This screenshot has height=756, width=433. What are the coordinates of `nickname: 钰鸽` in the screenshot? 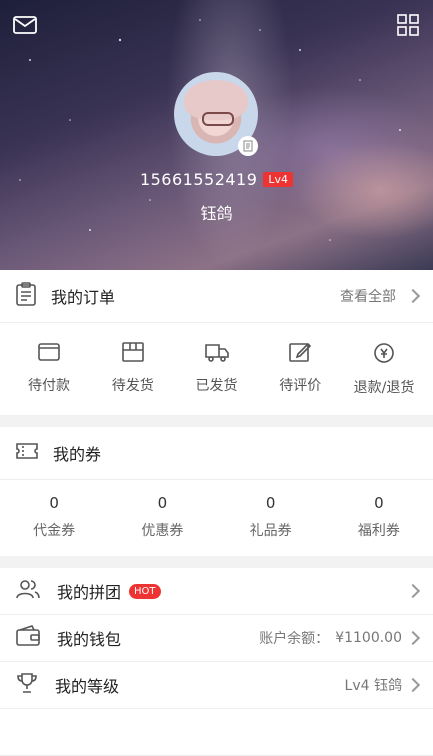 It's located at (216, 213).